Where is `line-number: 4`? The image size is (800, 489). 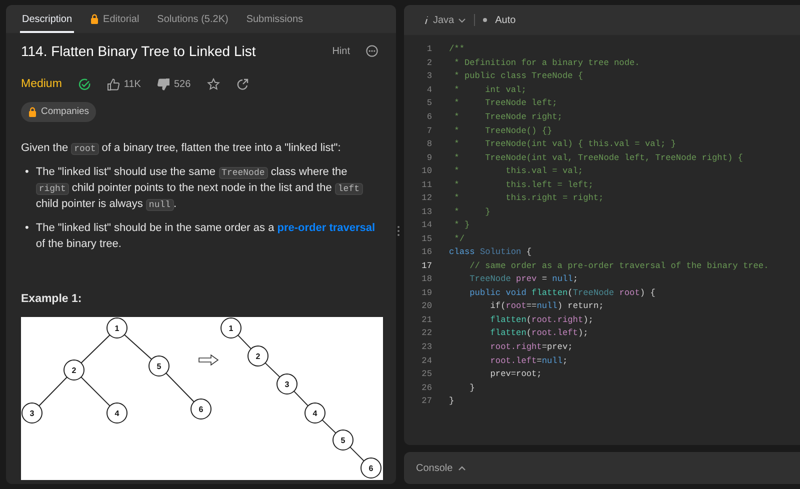
line-number: 4 is located at coordinates (429, 90).